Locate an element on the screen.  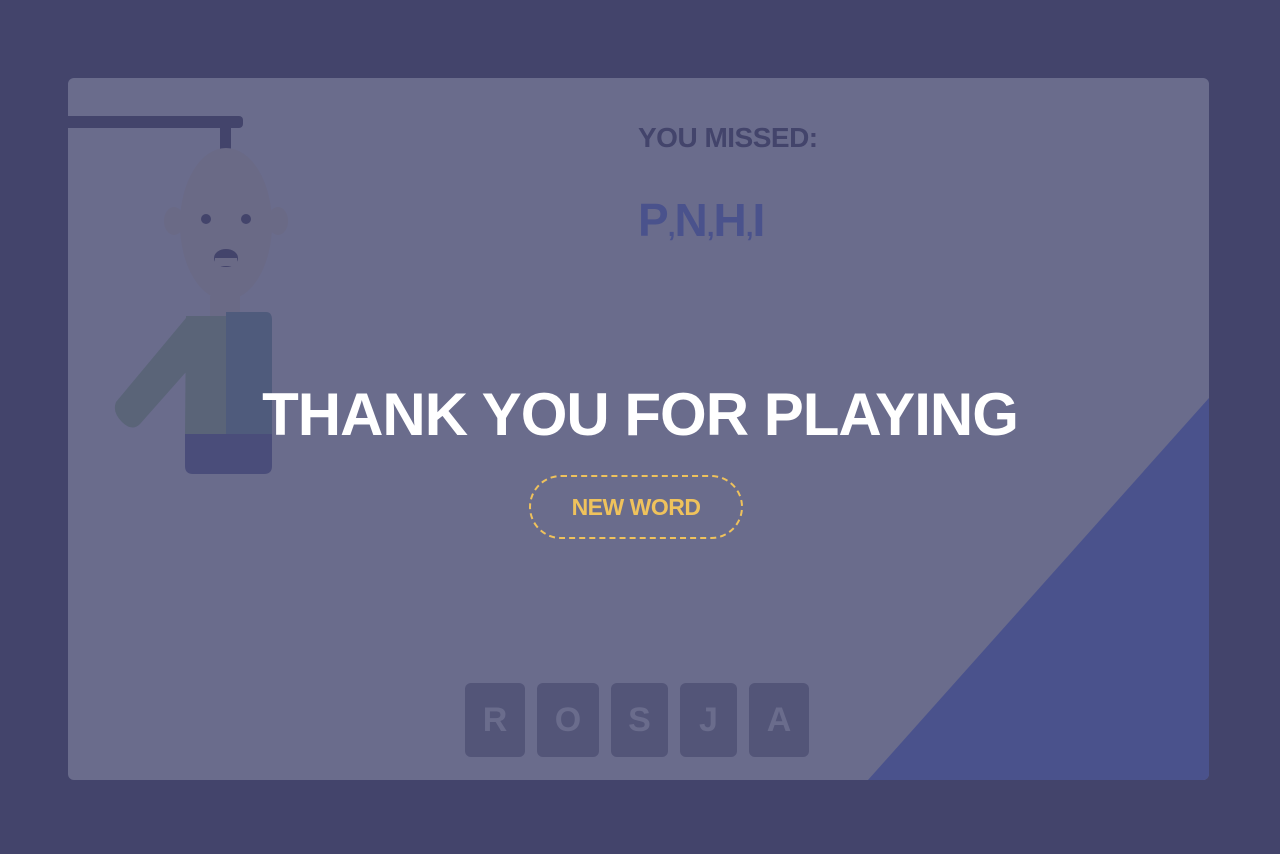
thank-you-headline: THANK YOU FOR PLAYING is located at coordinates (640, 414).